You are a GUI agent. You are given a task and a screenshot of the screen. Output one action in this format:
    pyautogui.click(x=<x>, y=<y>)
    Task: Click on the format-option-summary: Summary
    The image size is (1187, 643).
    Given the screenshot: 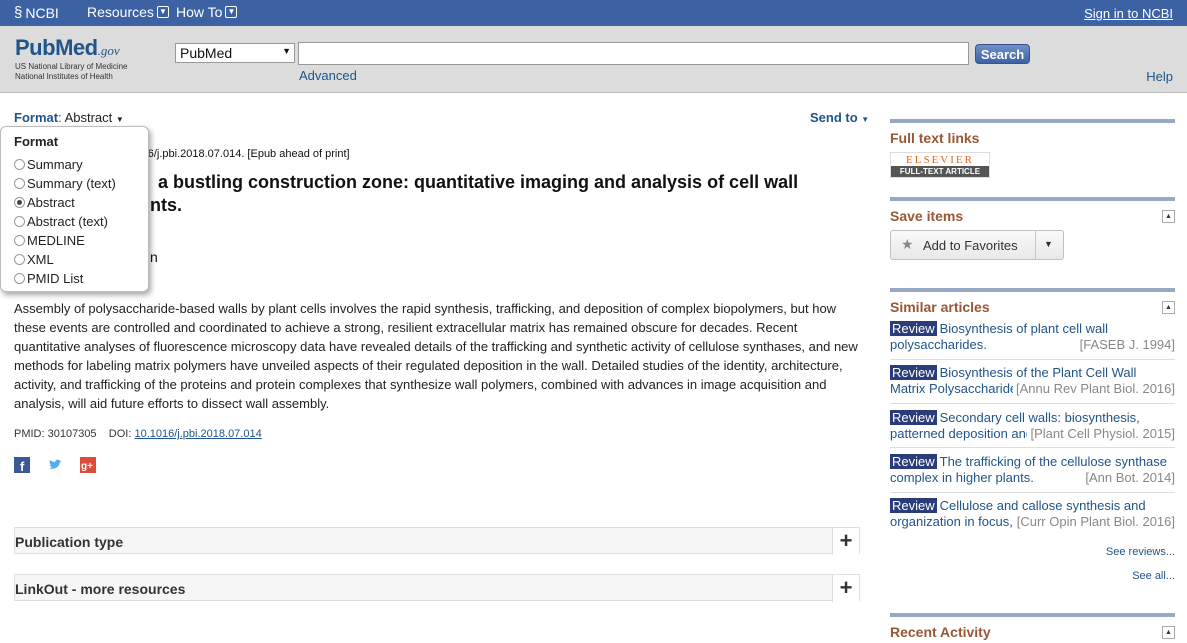 What is the action you would take?
    pyautogui.click(x=48, y=164)
    